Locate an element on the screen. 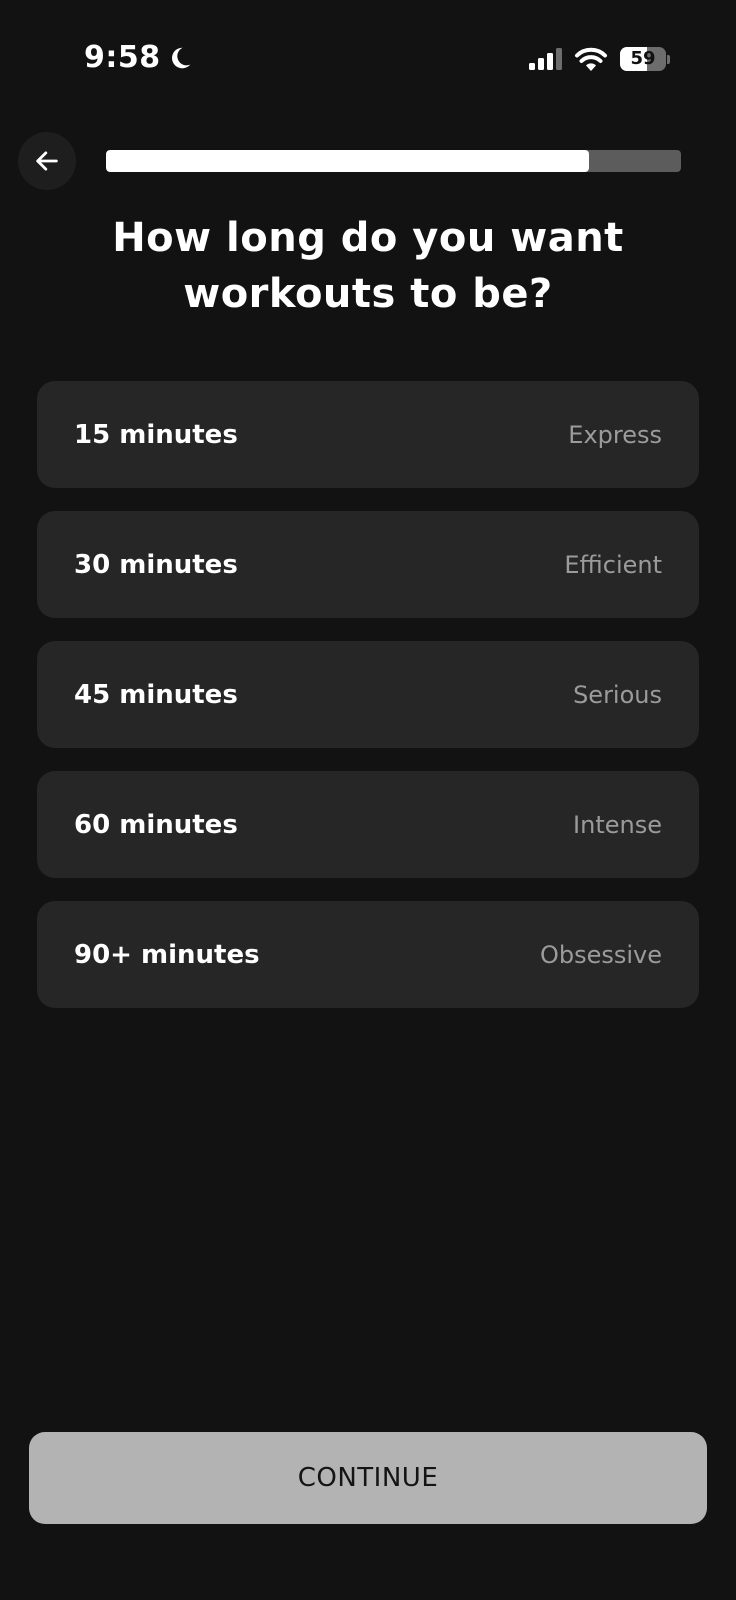 Image resolution: width=736 pixels, height=1600 pixels. option-15-minutes: 15 minutes Express is located at coordinates (368, 434).